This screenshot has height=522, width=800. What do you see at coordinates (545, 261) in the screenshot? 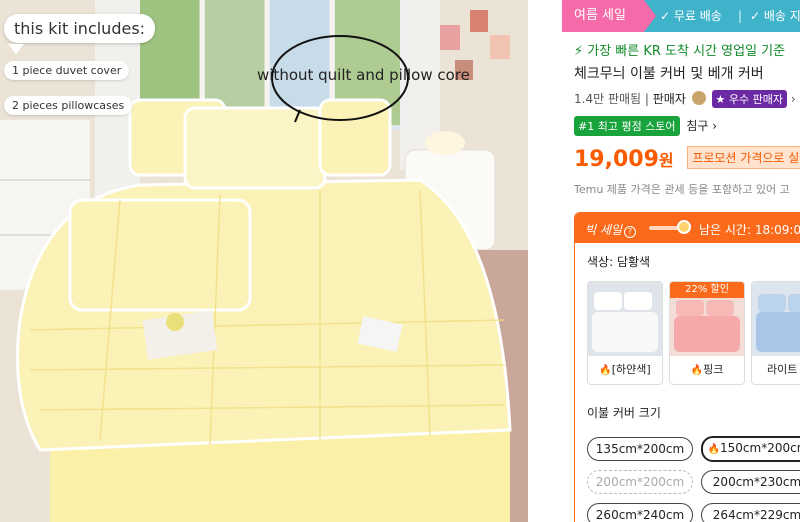
I see `gallery-gutter` at bounding box center [545, 261].